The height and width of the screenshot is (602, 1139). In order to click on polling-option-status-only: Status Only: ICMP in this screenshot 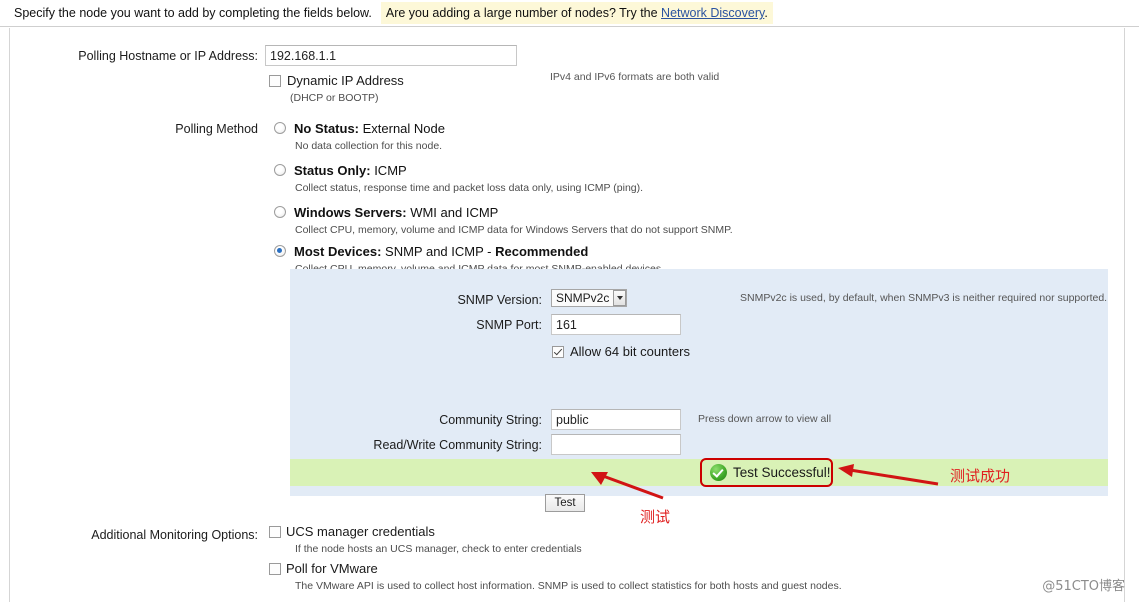, I will do `click(340, 170)`.